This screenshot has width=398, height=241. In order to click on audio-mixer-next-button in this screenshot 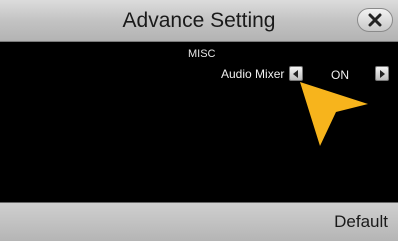, I will do `click(382, 73)`.